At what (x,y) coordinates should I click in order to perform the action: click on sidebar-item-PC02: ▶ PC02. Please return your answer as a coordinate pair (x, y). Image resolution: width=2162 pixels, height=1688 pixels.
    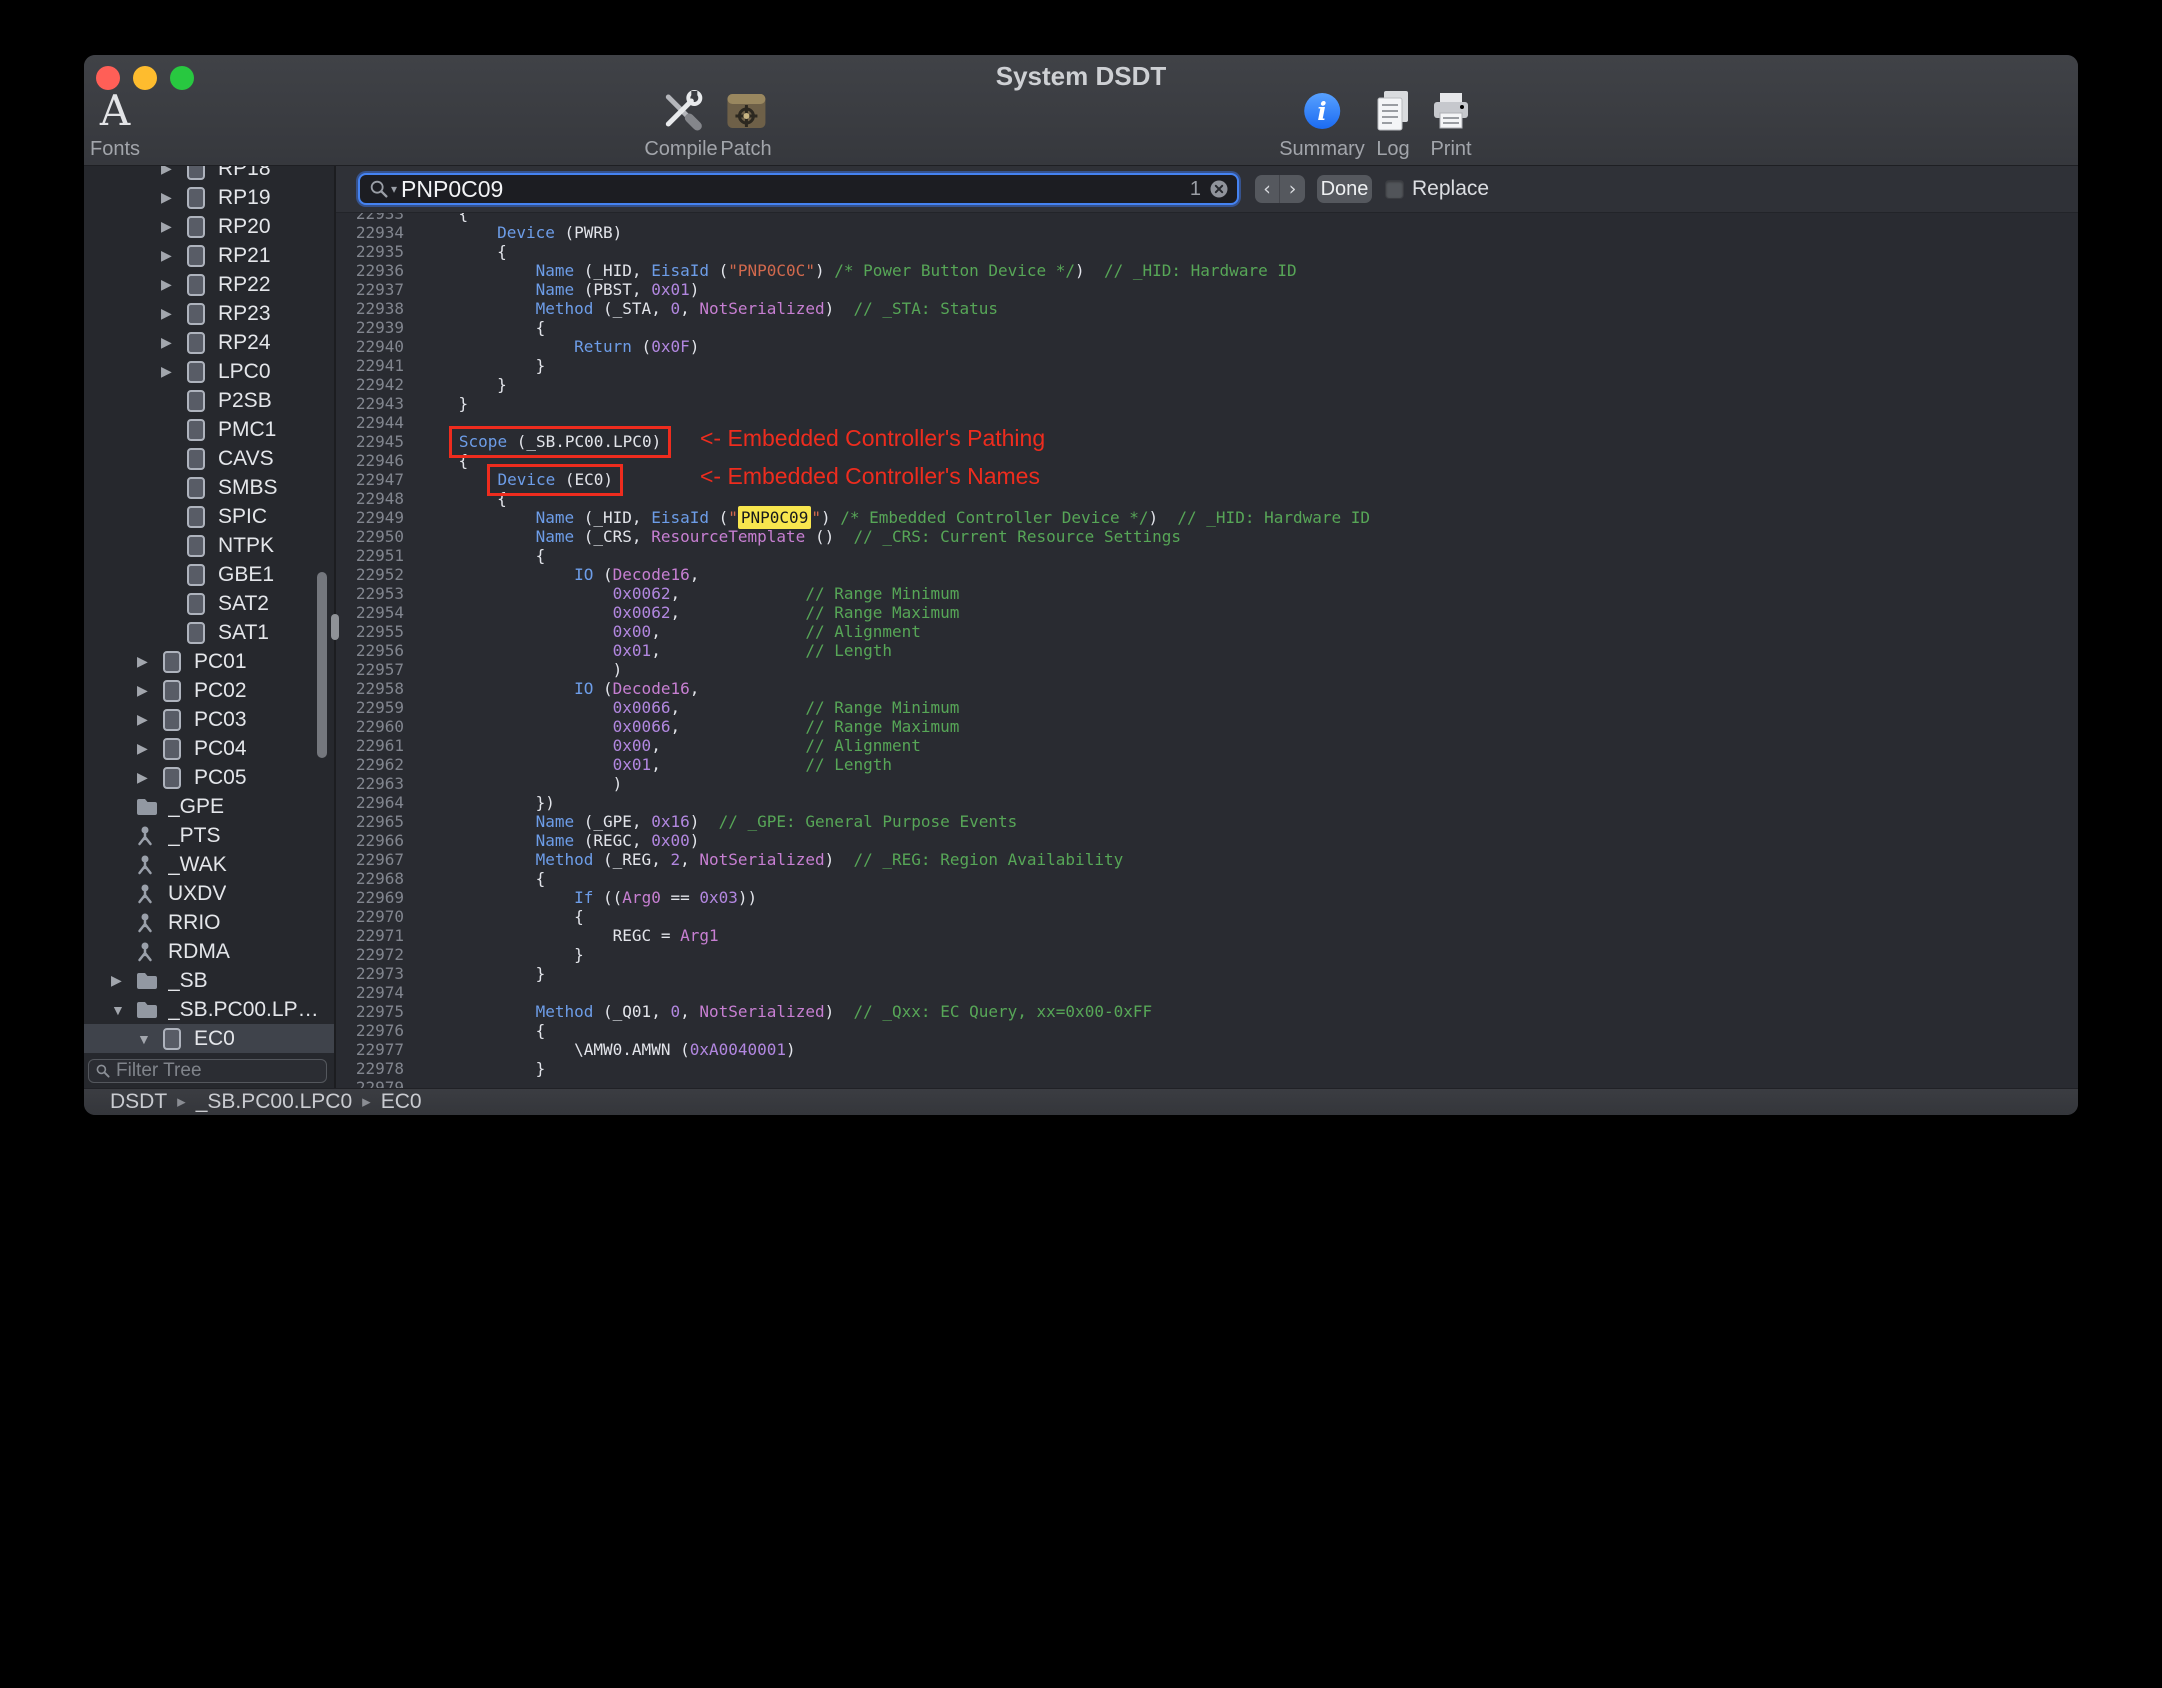
    Looking at the image, I should click on (209, 690).